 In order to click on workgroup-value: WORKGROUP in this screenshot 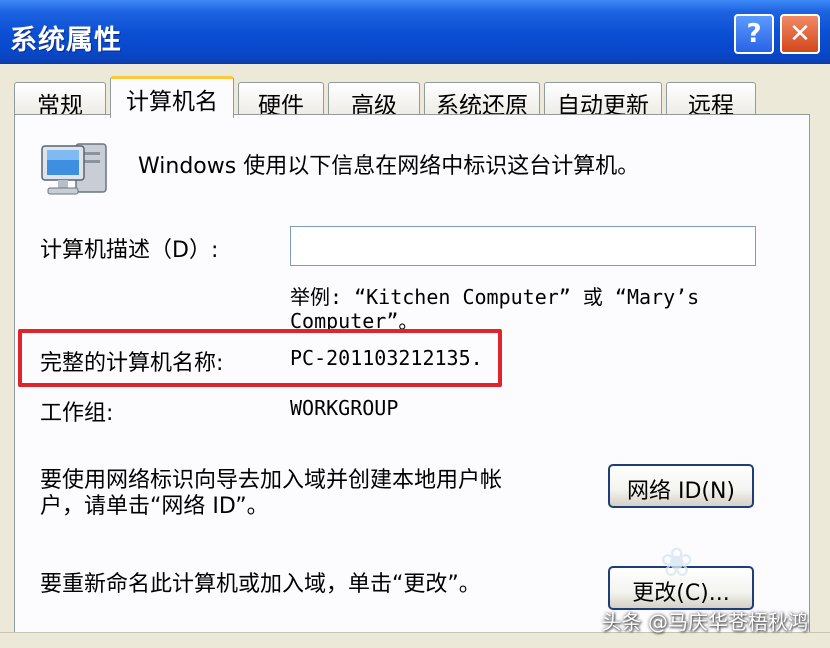, I will do `click(344, 408)`.